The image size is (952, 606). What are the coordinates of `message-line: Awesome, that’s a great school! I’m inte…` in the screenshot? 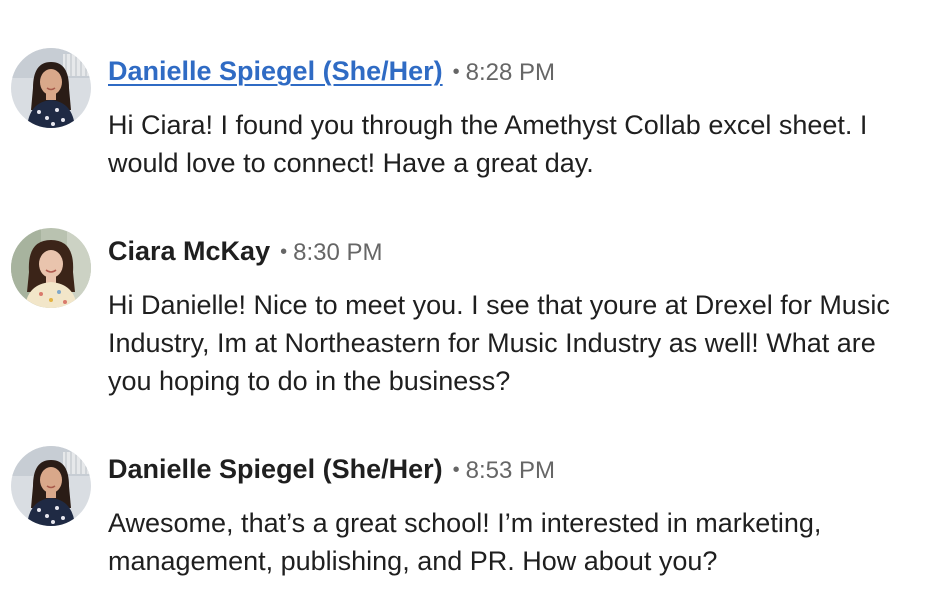 It's located at (465, 523).